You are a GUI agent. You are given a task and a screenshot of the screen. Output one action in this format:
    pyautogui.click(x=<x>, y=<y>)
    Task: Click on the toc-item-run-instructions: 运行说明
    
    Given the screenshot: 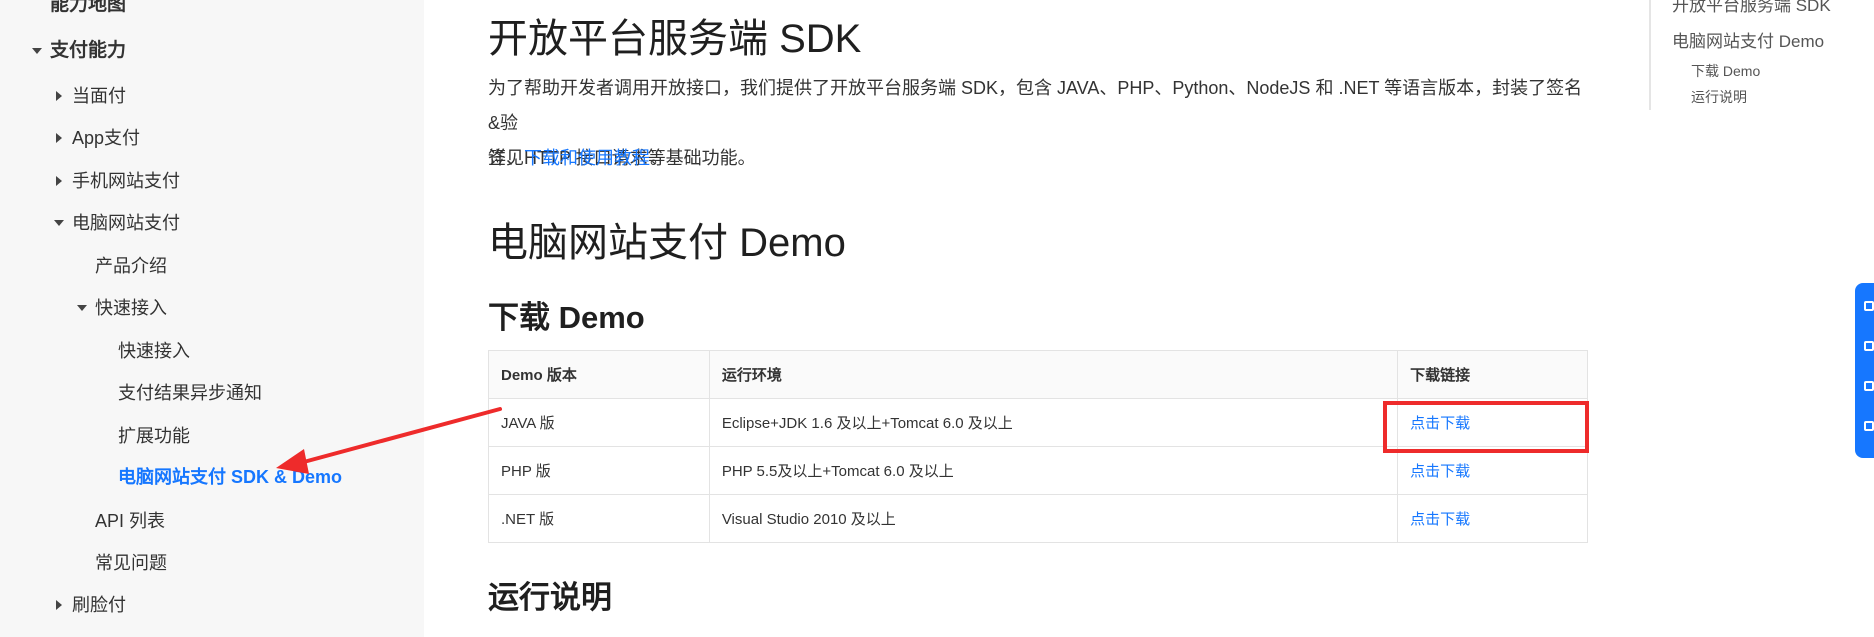 What is the action you would take?
    pyautogui.click(x=1719, y=97)
    